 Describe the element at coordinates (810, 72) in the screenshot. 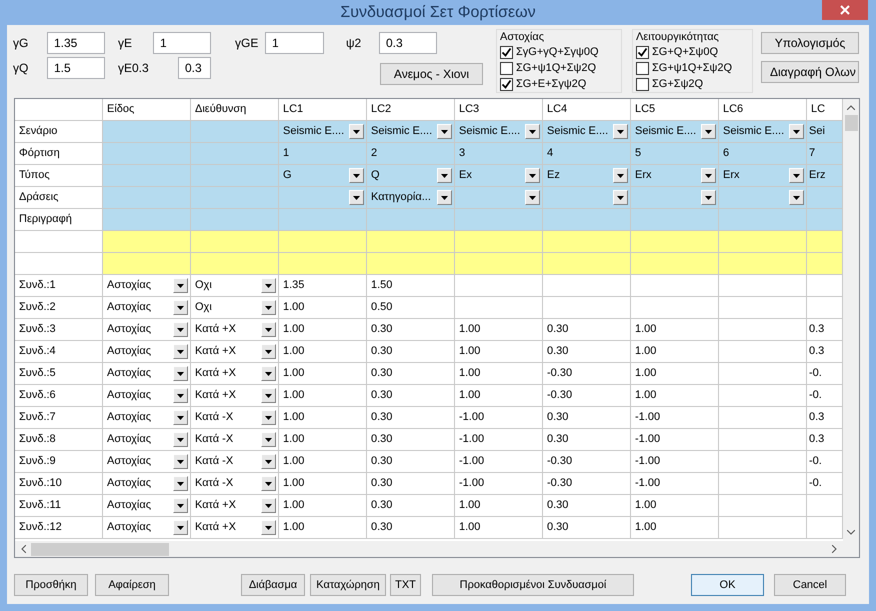

I see `delete-all-button: Διαγραφή Ολων` at that location.